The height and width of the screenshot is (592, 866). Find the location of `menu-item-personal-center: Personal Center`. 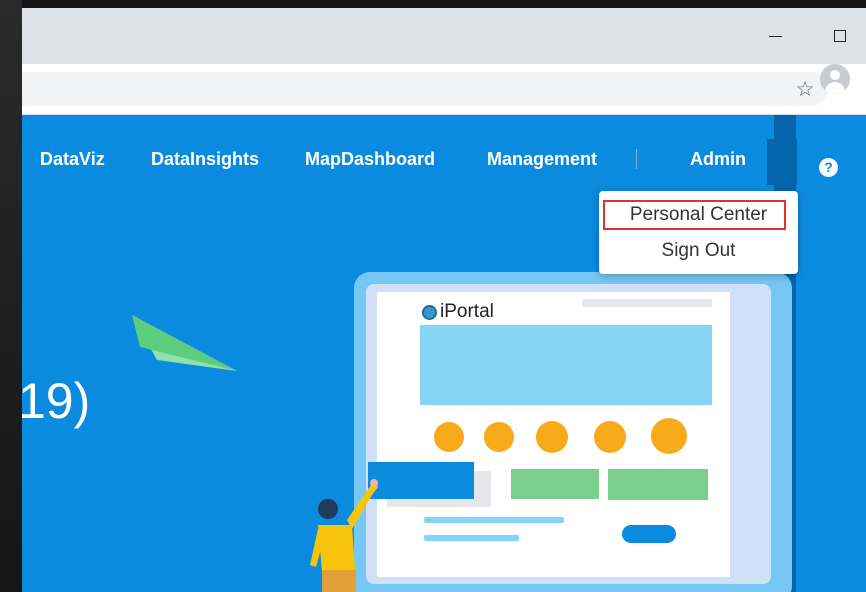

menu-item-personal-center: Personal Center is located at coordinates (698, 215).